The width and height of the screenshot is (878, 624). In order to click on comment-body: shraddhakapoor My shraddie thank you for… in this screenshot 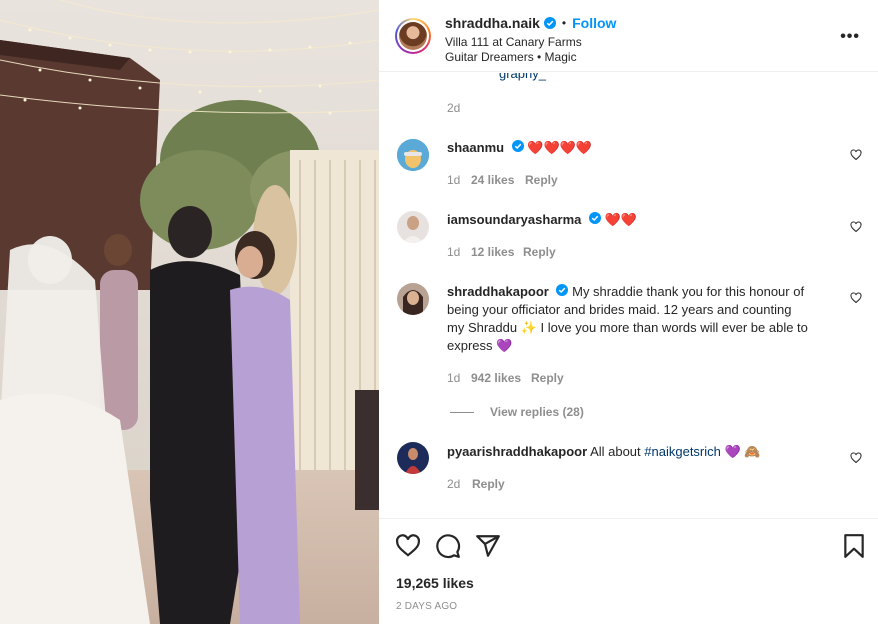, I will do `click(637, 319)`.